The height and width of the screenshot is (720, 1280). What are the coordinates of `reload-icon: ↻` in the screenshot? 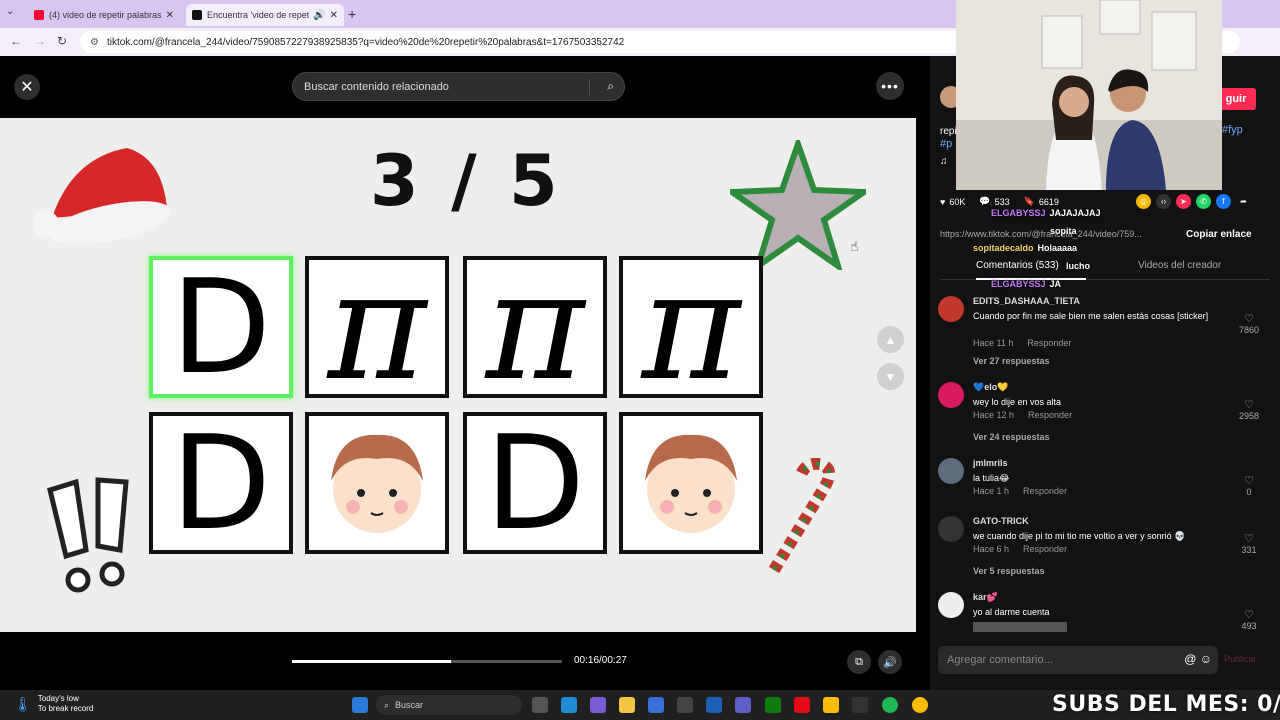 It's located at (62, 41).